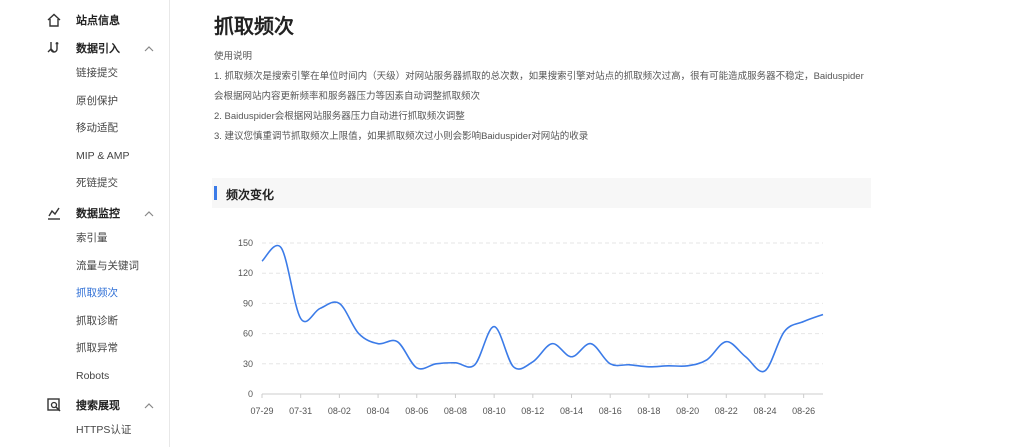  I want to click on x-tick-label: 08-26, so click(803, 411).